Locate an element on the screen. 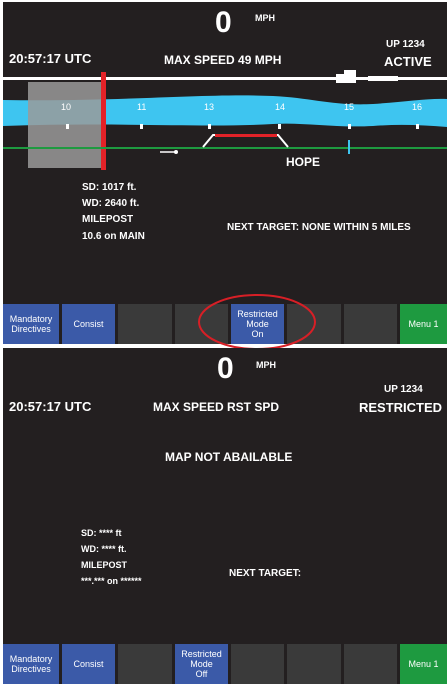 The image size is (447, 686). signal-block is located at coordinates (383, 78).